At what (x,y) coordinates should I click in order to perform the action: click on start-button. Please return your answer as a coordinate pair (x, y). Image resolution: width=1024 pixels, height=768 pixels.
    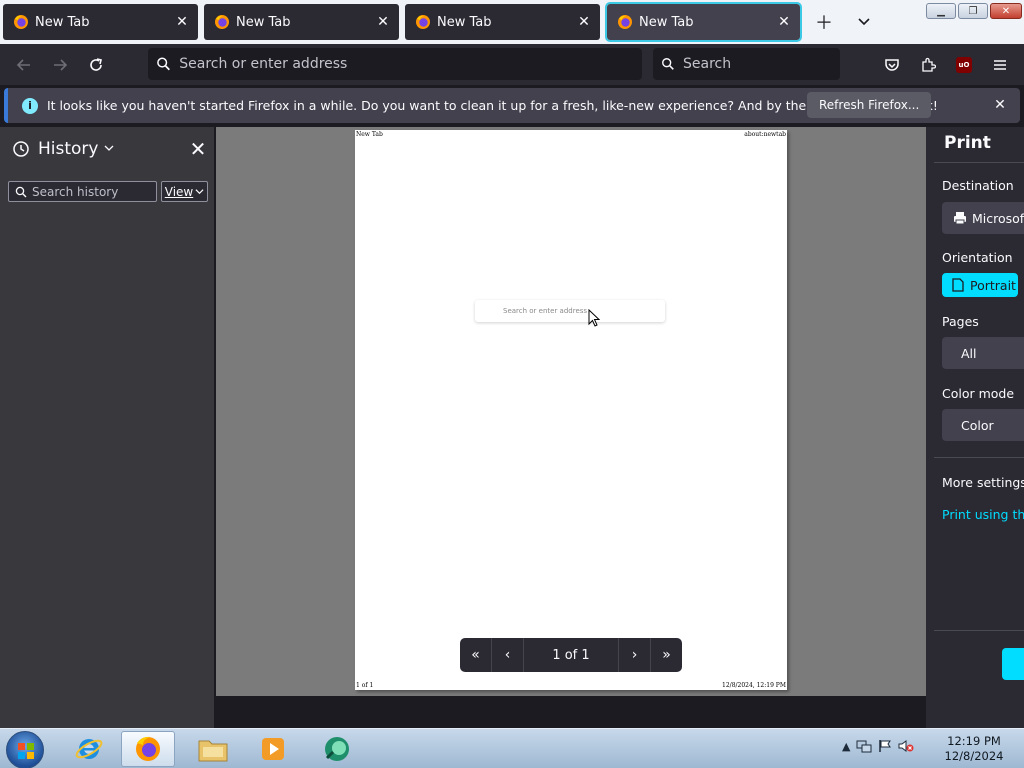
    Looking at the image, I should click on (25, 749).